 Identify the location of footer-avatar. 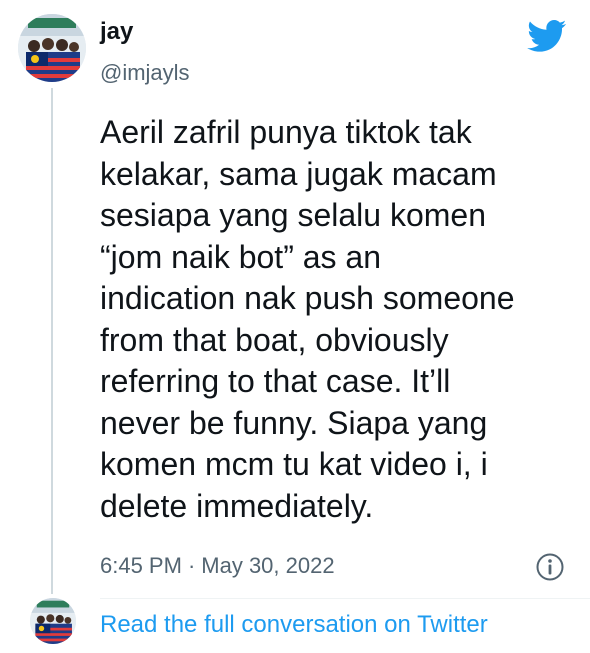
(53, 621).